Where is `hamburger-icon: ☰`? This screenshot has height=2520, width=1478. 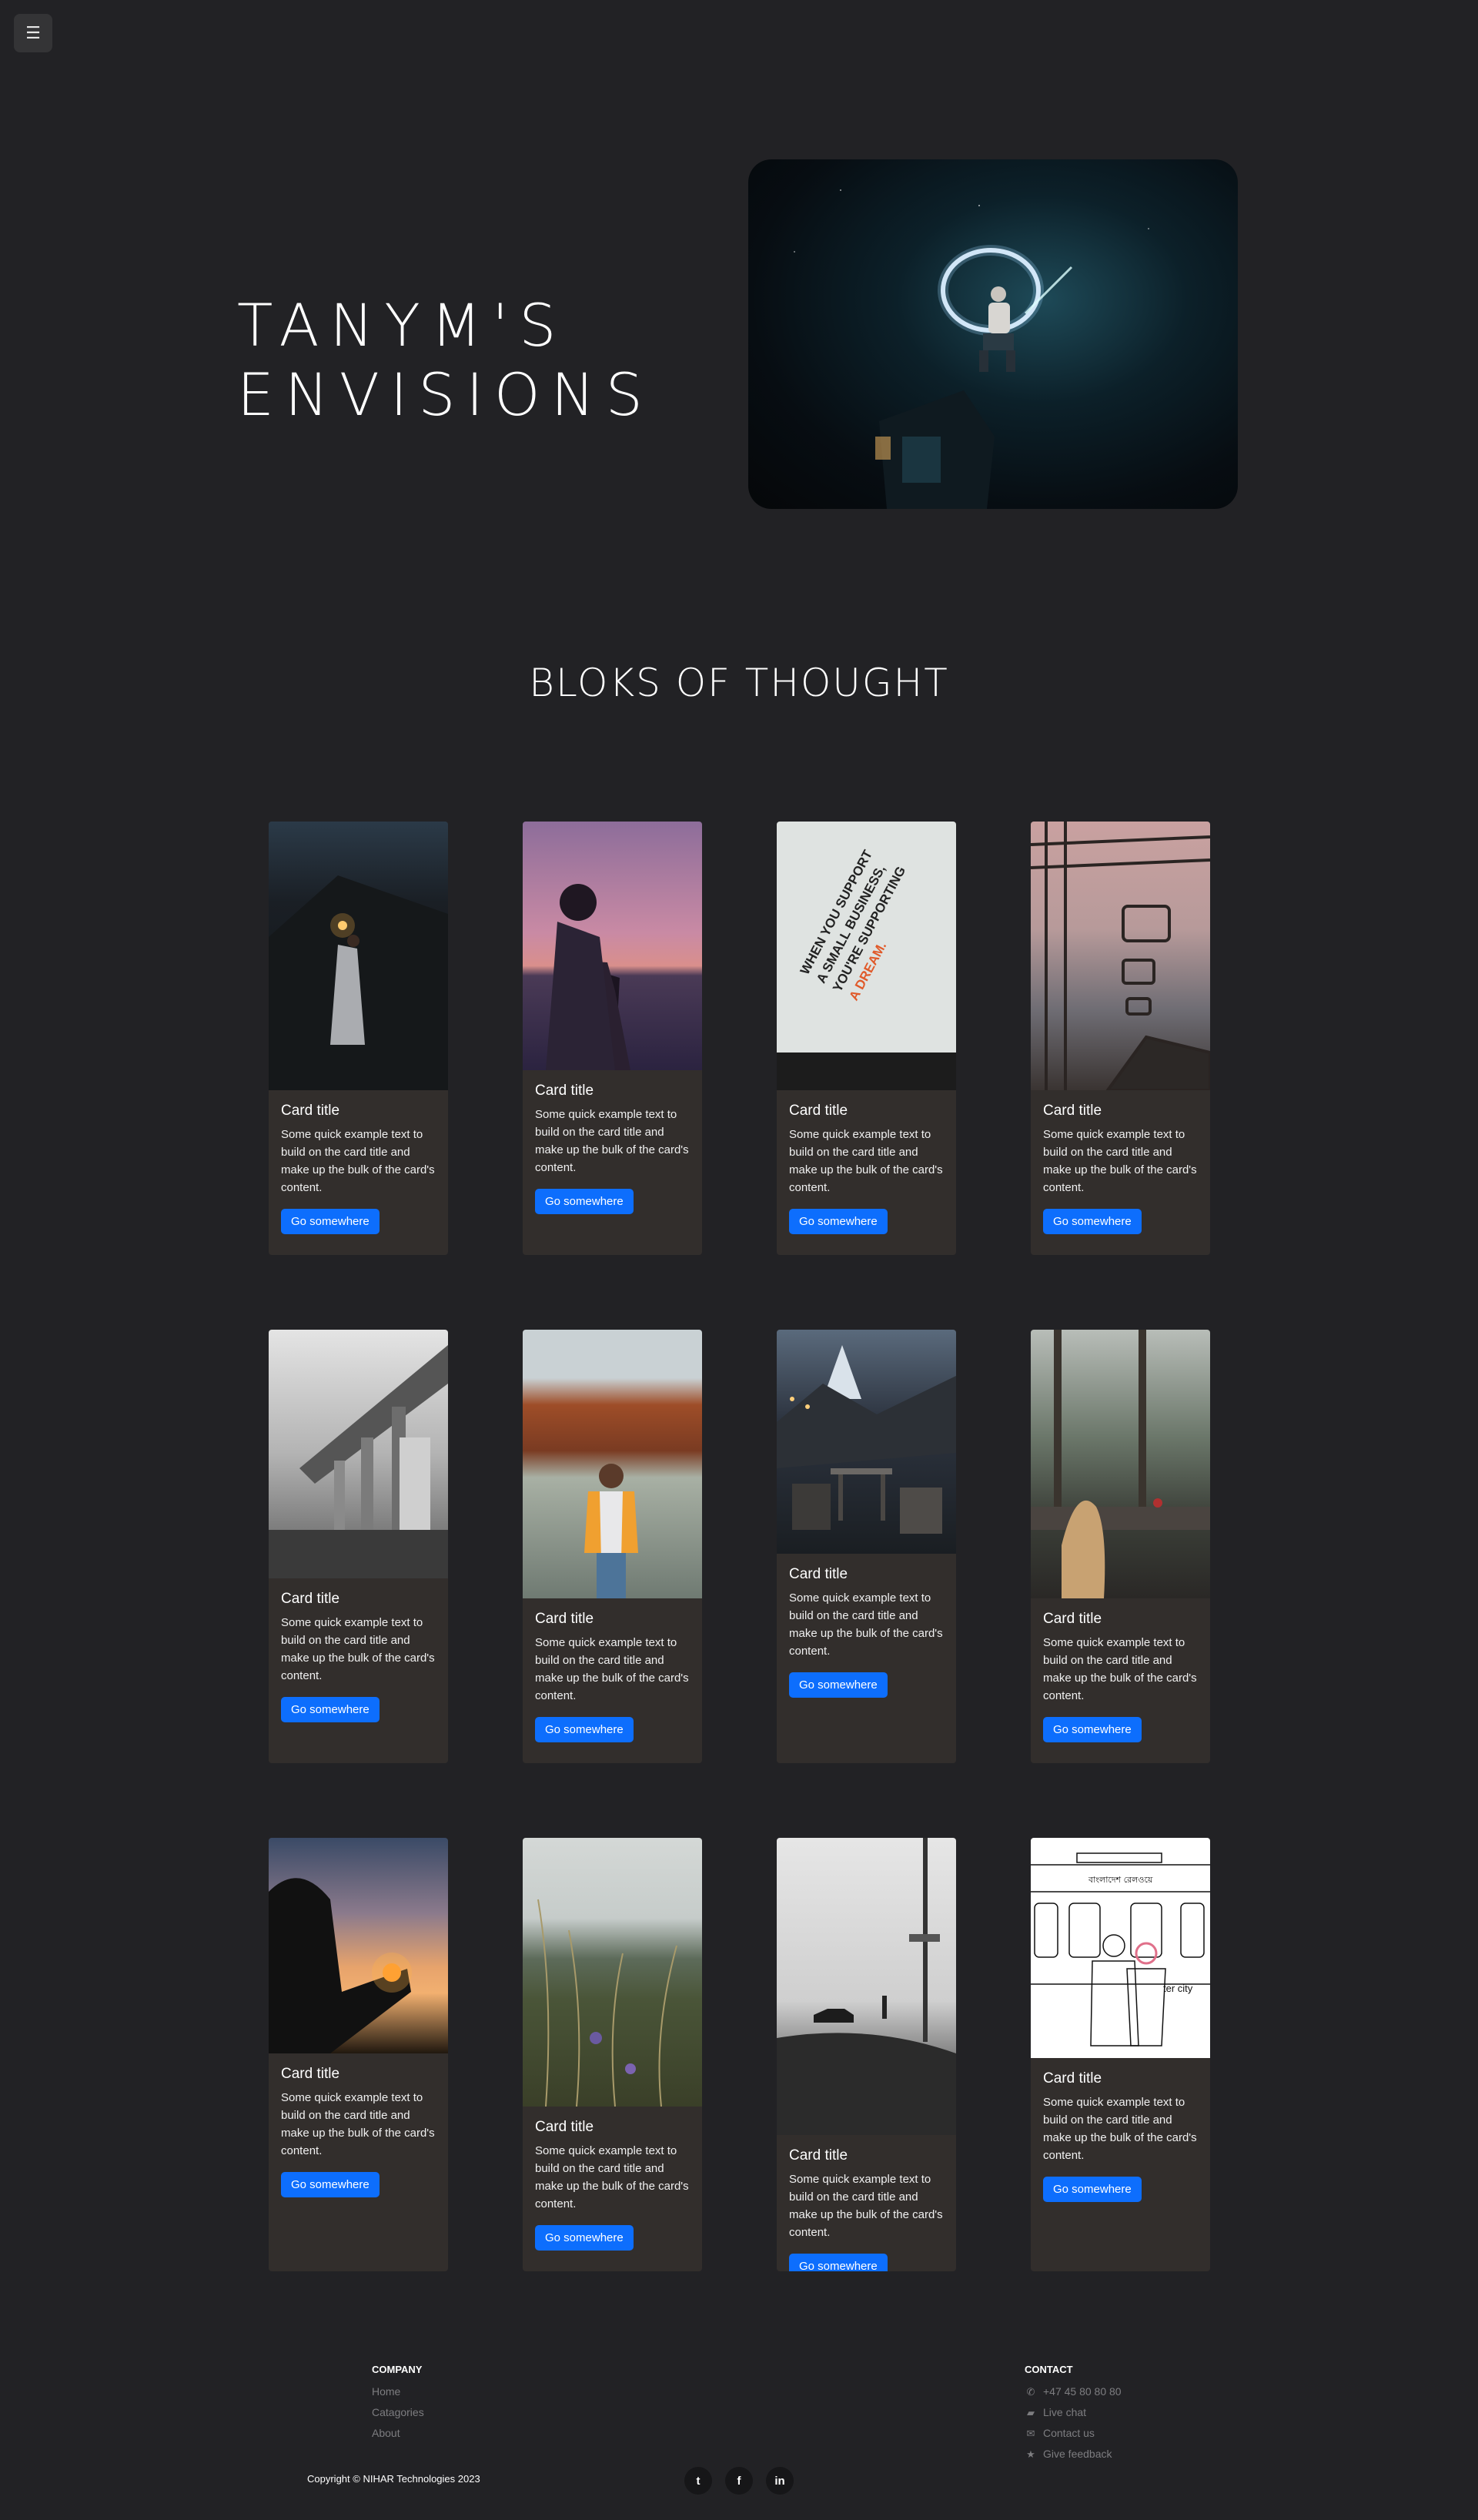 hamburger-icon: ☰ is located at coordinates (33, 33).